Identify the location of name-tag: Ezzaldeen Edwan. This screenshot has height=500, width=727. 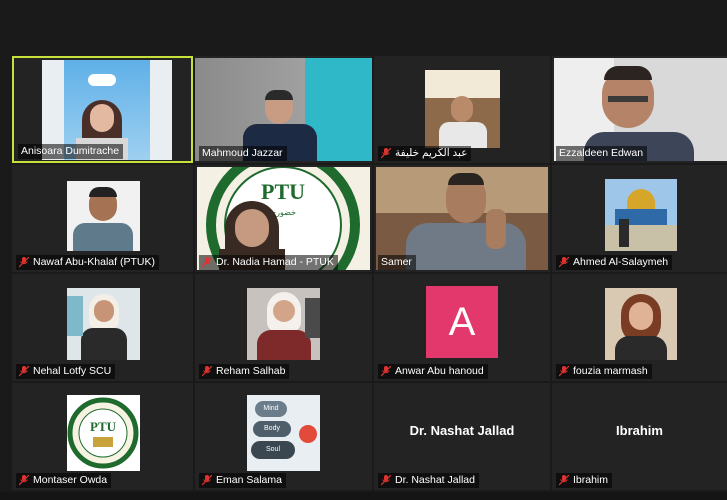
(602, 153).